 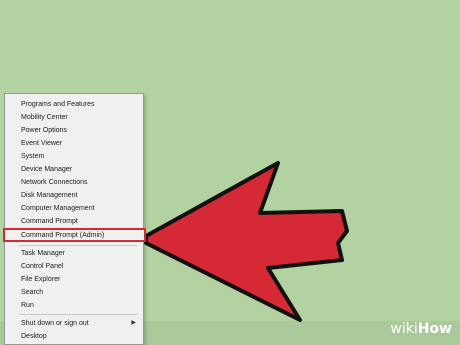 I want to click on watermark-wiki: wiki, so click(x=404, y=329).